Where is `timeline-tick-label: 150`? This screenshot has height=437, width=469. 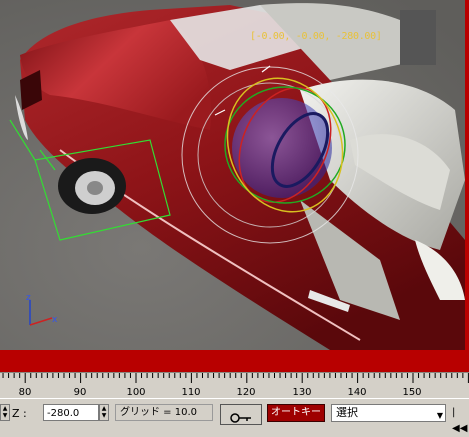
timeline-tick-label: 150 is located at coordinates (412, 392).